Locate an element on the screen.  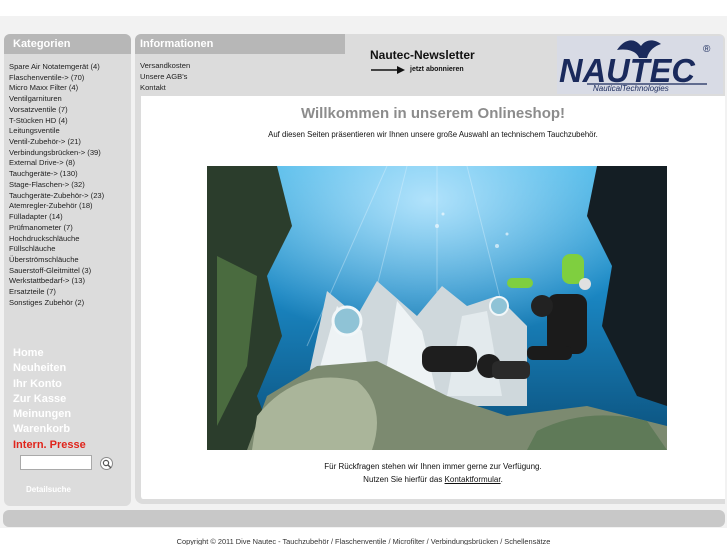
category-item: Spare Air Notatemgerät (4) is located at coordinates (70, 67).